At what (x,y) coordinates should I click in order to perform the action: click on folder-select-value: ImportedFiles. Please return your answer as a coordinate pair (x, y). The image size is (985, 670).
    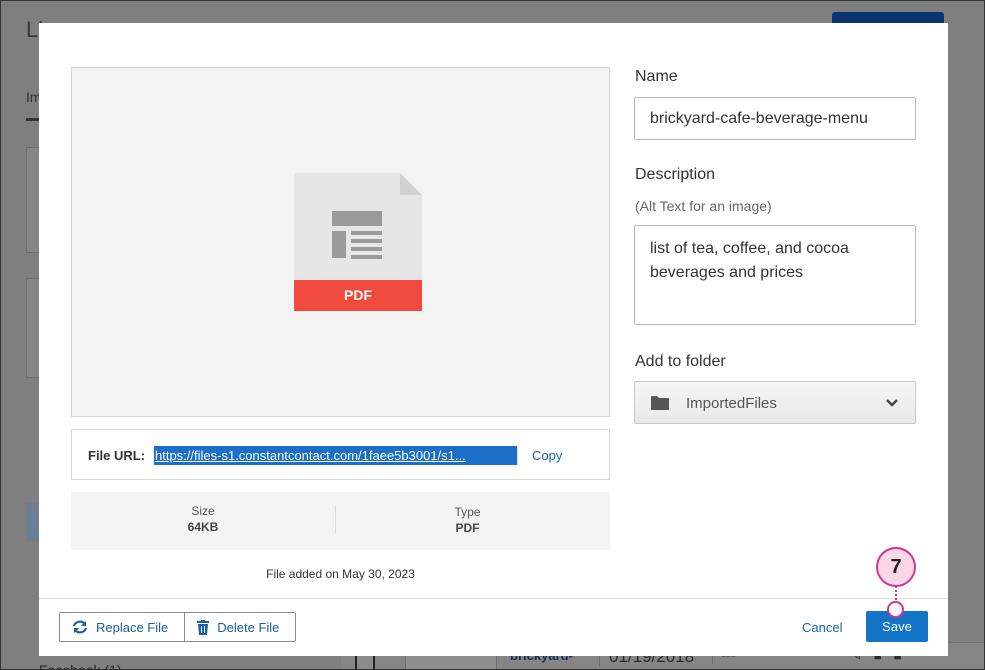
    Looking at the image, I should click on (731, 403).